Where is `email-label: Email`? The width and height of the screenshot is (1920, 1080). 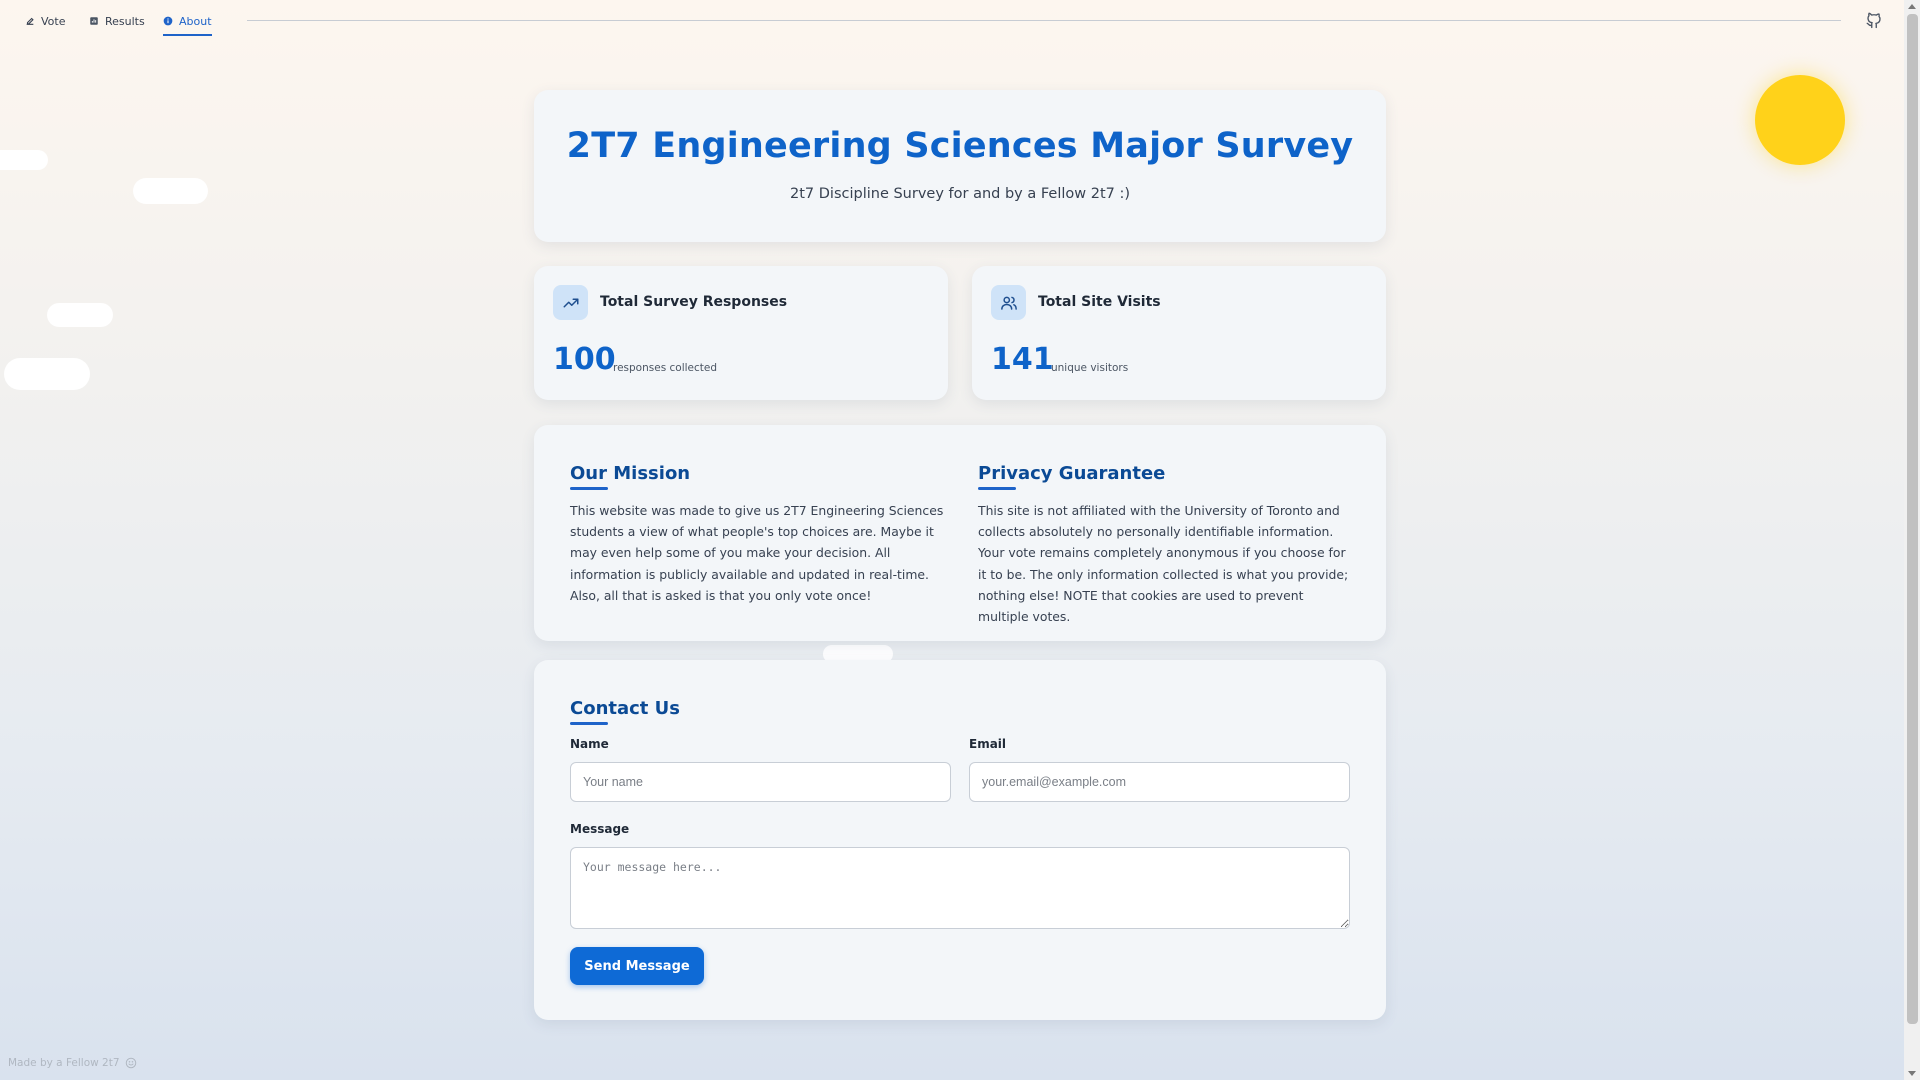
email-label: Email is located at coordinates (988, 744).